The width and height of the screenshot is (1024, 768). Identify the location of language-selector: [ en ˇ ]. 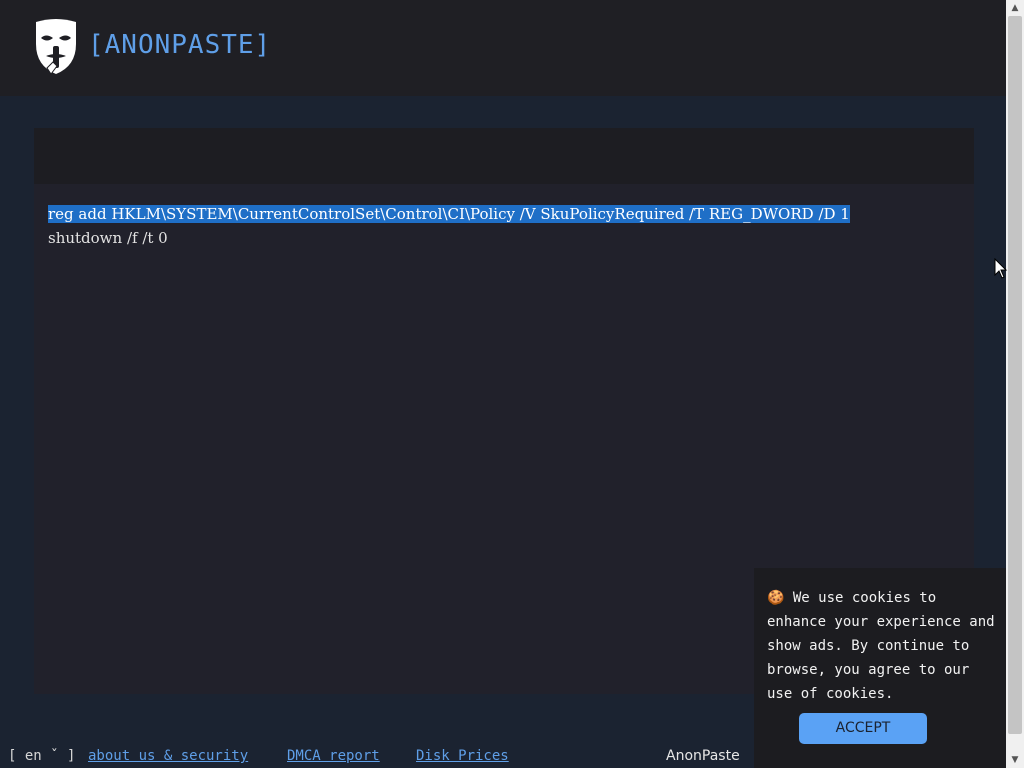
(41, 756).